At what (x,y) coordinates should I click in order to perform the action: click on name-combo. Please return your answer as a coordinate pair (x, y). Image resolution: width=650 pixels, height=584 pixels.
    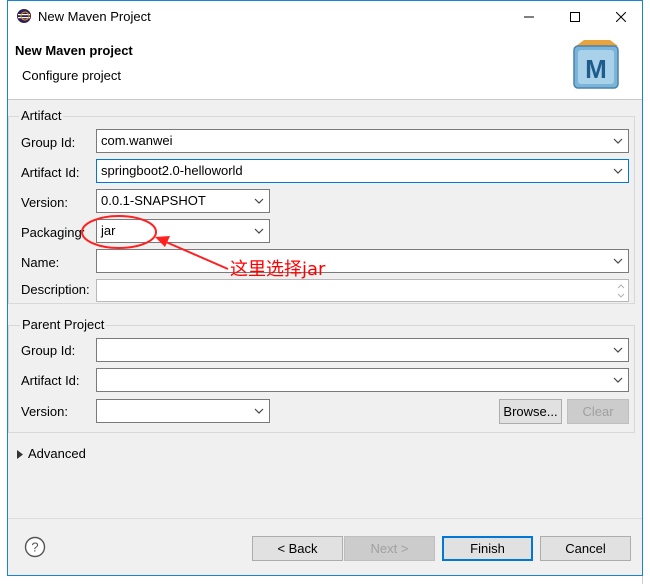
    Looking at the image, I should click on (362, 261).